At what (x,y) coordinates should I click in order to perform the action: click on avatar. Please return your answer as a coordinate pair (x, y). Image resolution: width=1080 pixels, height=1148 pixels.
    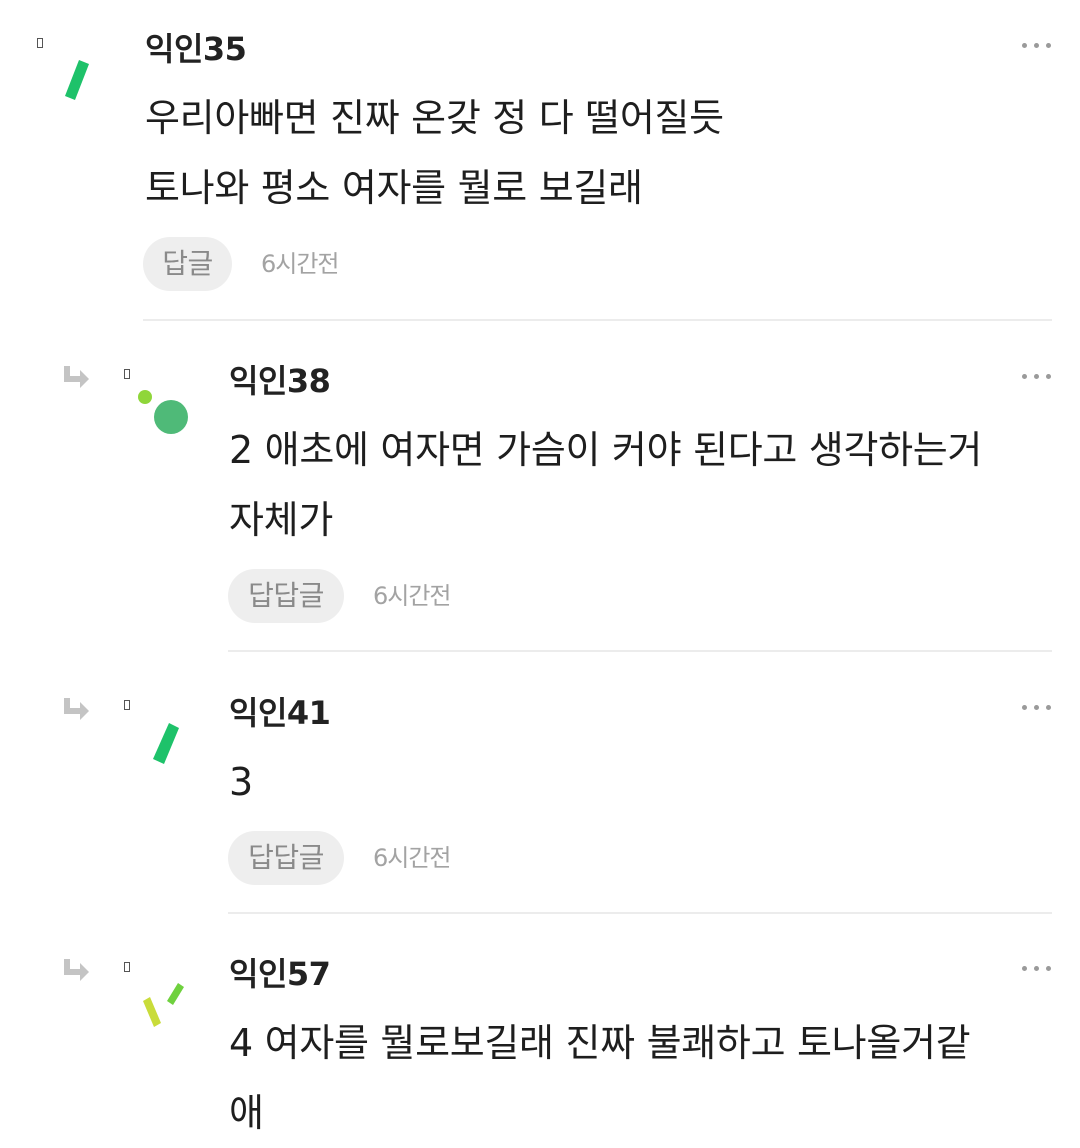
    Looking at the image, I should click on (163, 1007).